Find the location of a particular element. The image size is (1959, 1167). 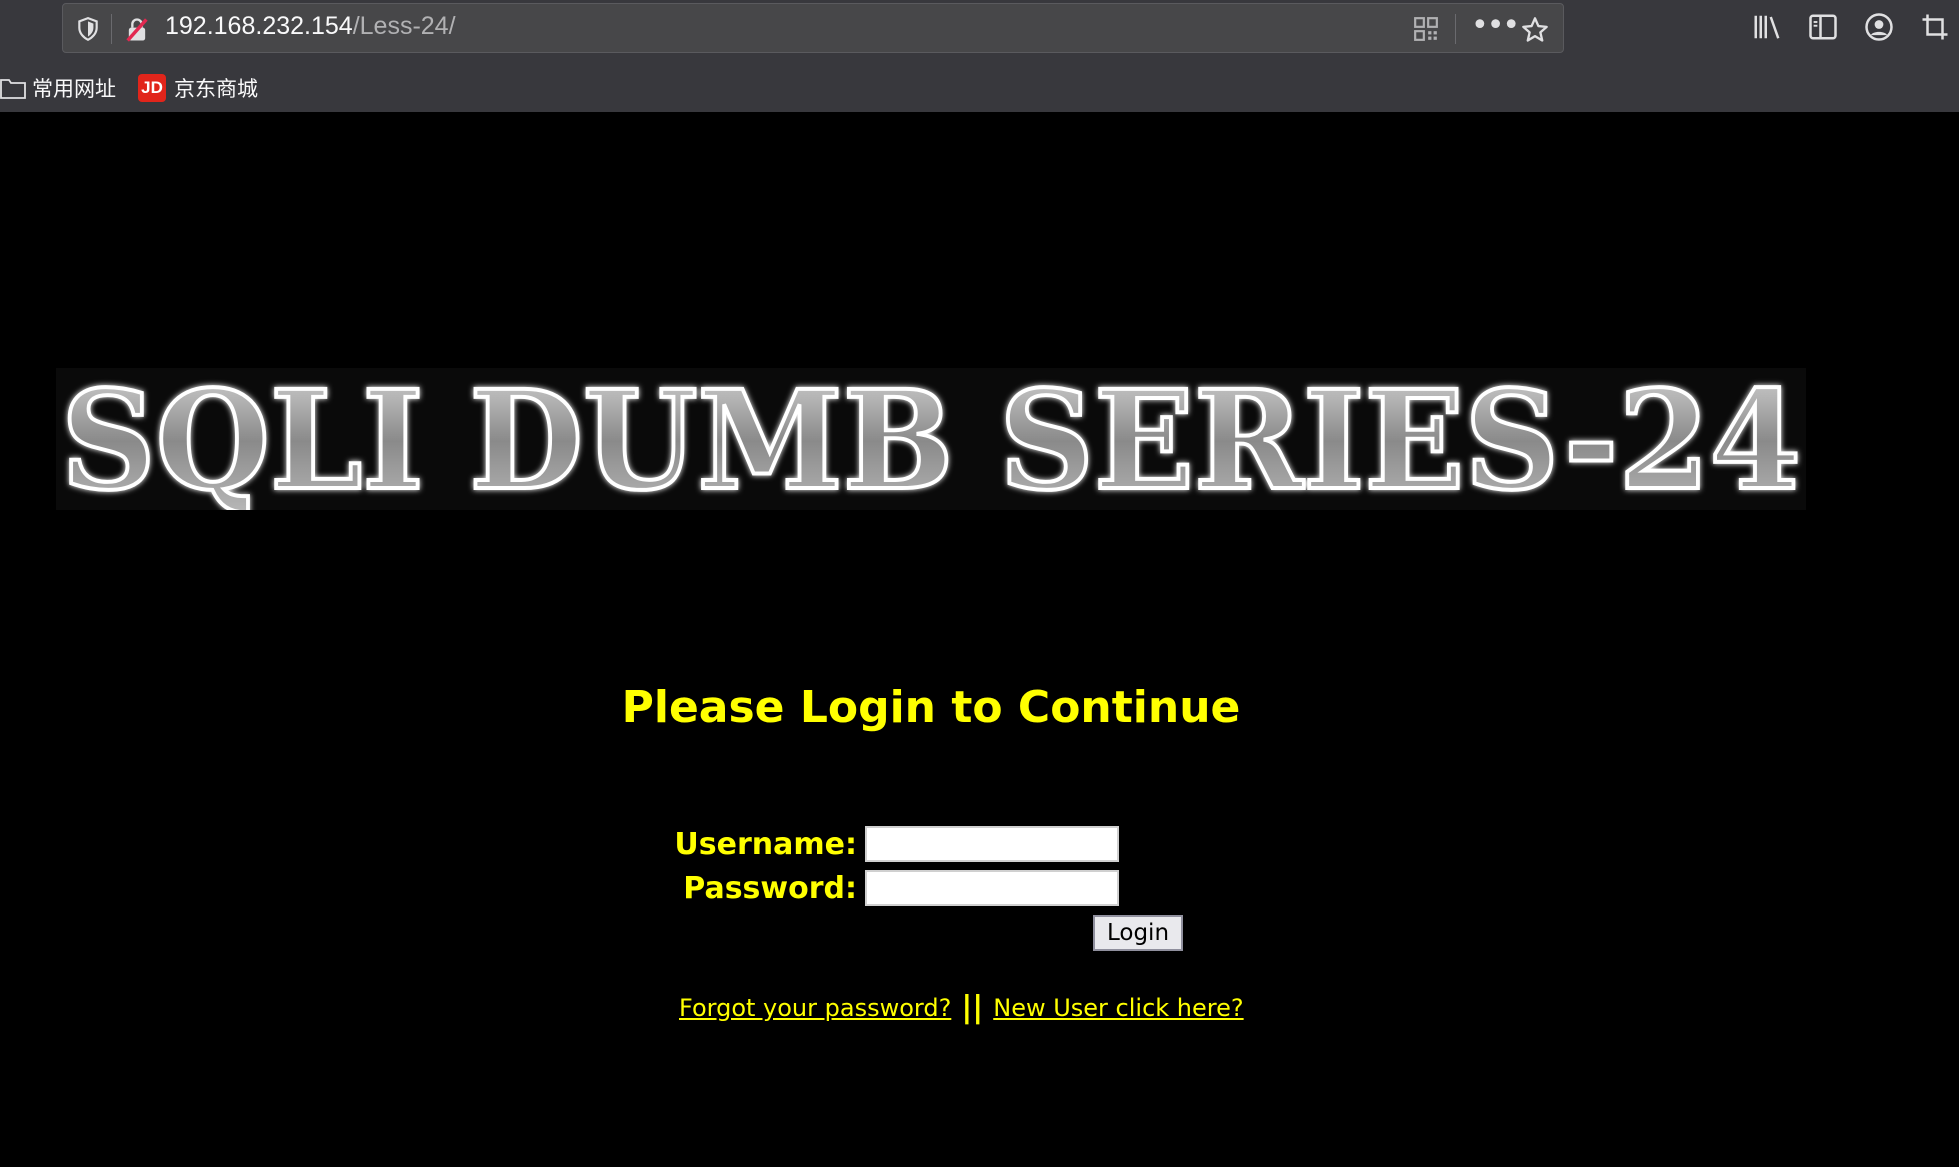

password-input is located at coordinates (992, 888).